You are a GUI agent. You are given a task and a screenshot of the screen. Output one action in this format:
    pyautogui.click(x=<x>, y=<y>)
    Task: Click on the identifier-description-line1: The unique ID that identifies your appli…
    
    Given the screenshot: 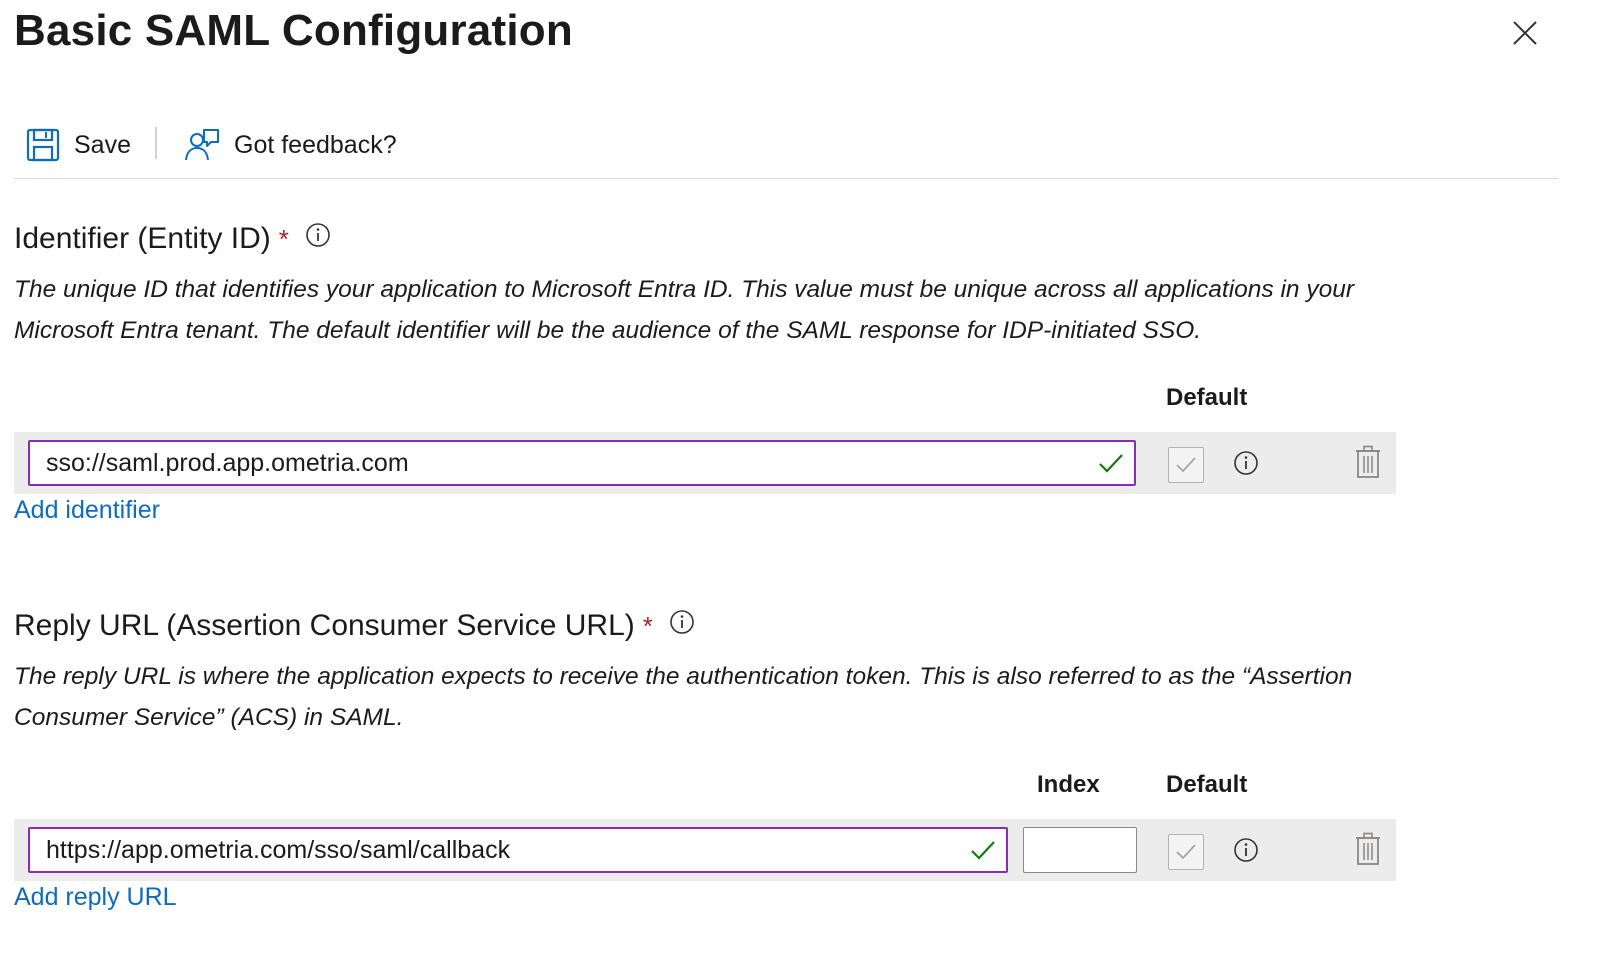 What is the action you would take?
    pyautogui.click(x=684, y=289)
    